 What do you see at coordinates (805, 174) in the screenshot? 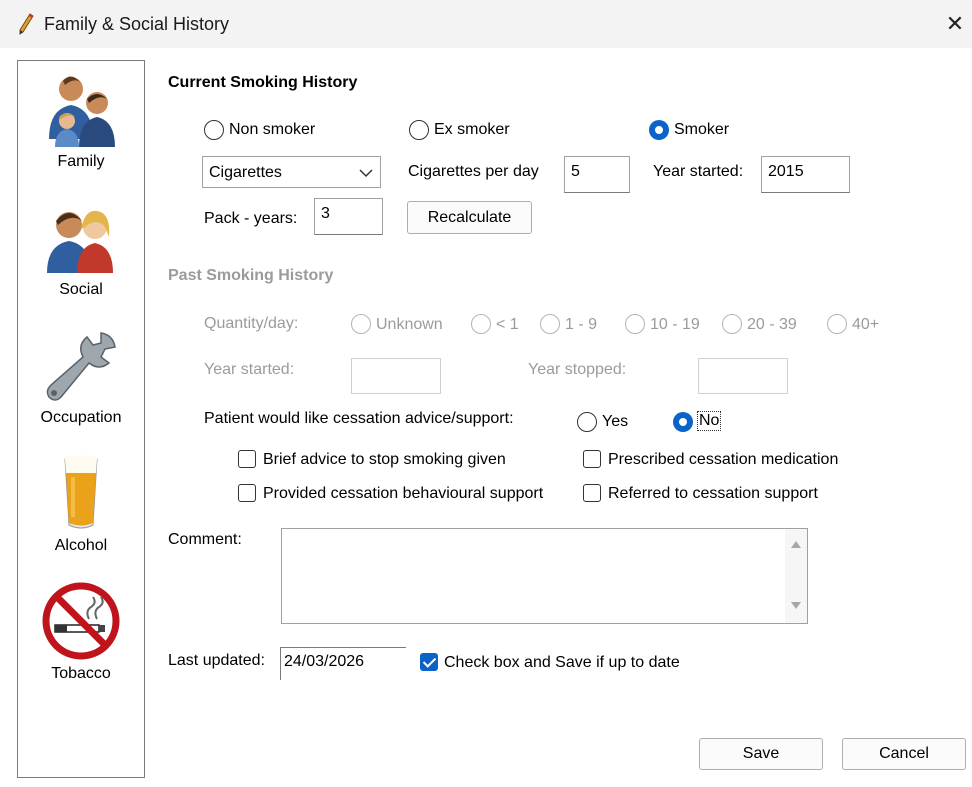
I see `year-started-field: 2015` at bounding box center [805, 174].